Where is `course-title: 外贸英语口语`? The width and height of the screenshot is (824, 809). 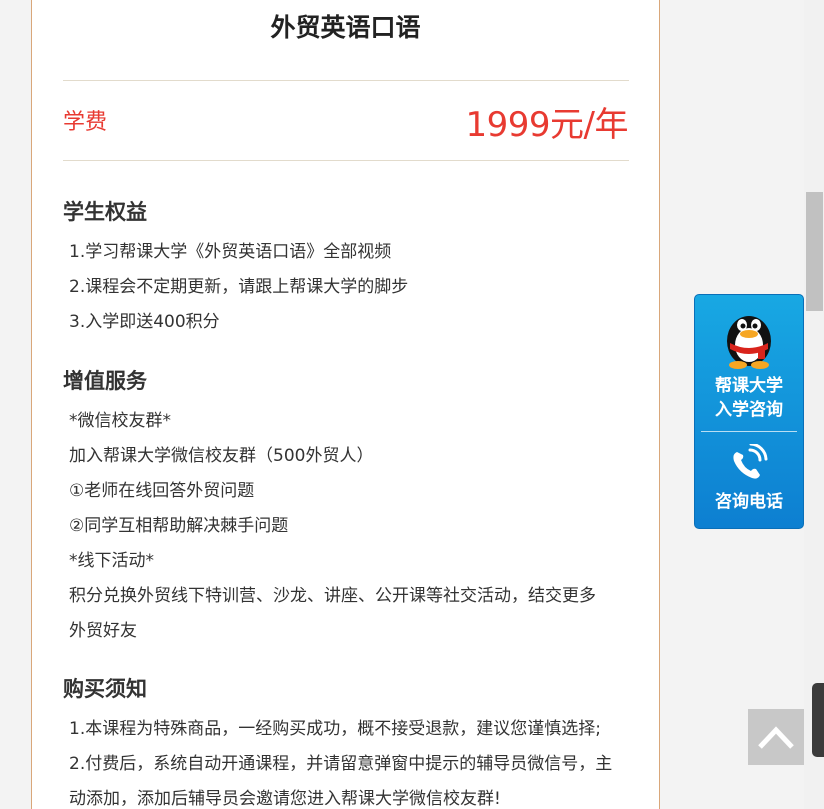
course-title: 外贸英语口语 is located at coordinates (345, 27).